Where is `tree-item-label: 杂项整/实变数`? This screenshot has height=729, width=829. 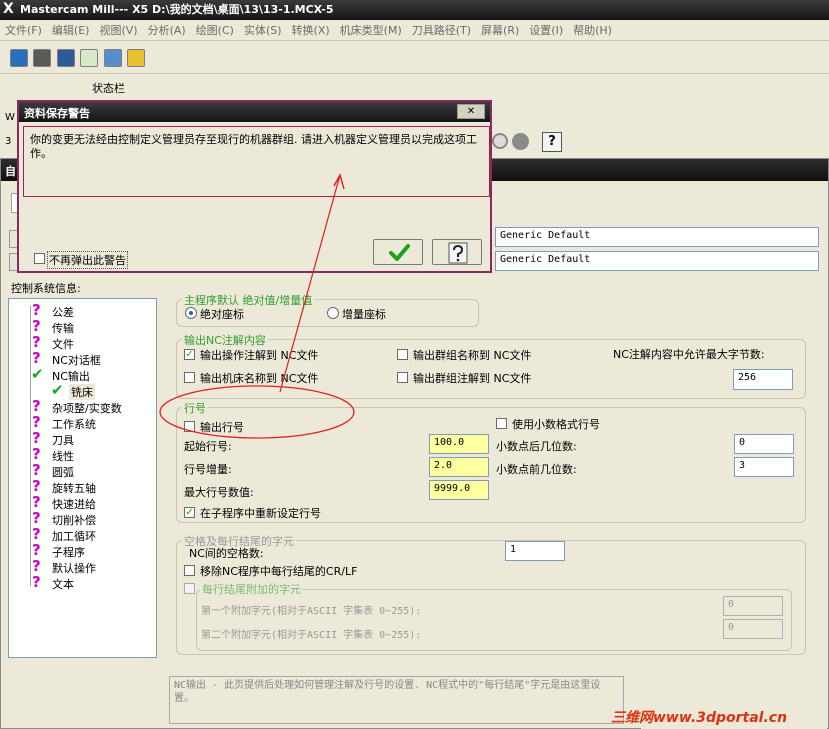
tree-item-label: 杂项整/实变数 is located at coordinates (87, 408).